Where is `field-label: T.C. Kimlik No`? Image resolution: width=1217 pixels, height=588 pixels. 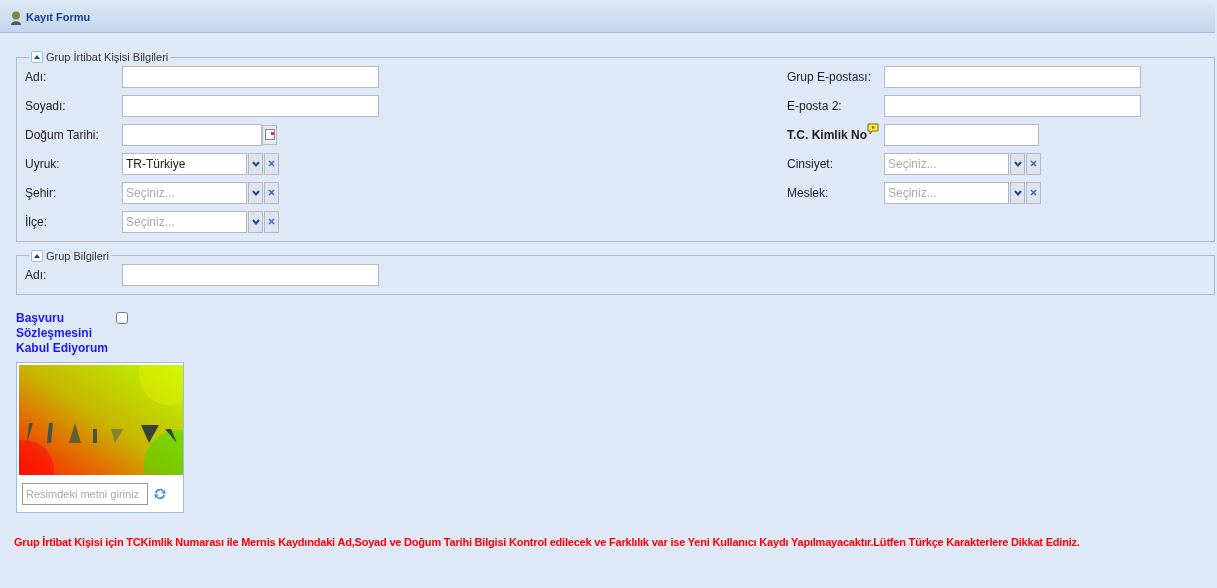
field-label: T.C. Kimlik No is located at coordinates (827, 135).